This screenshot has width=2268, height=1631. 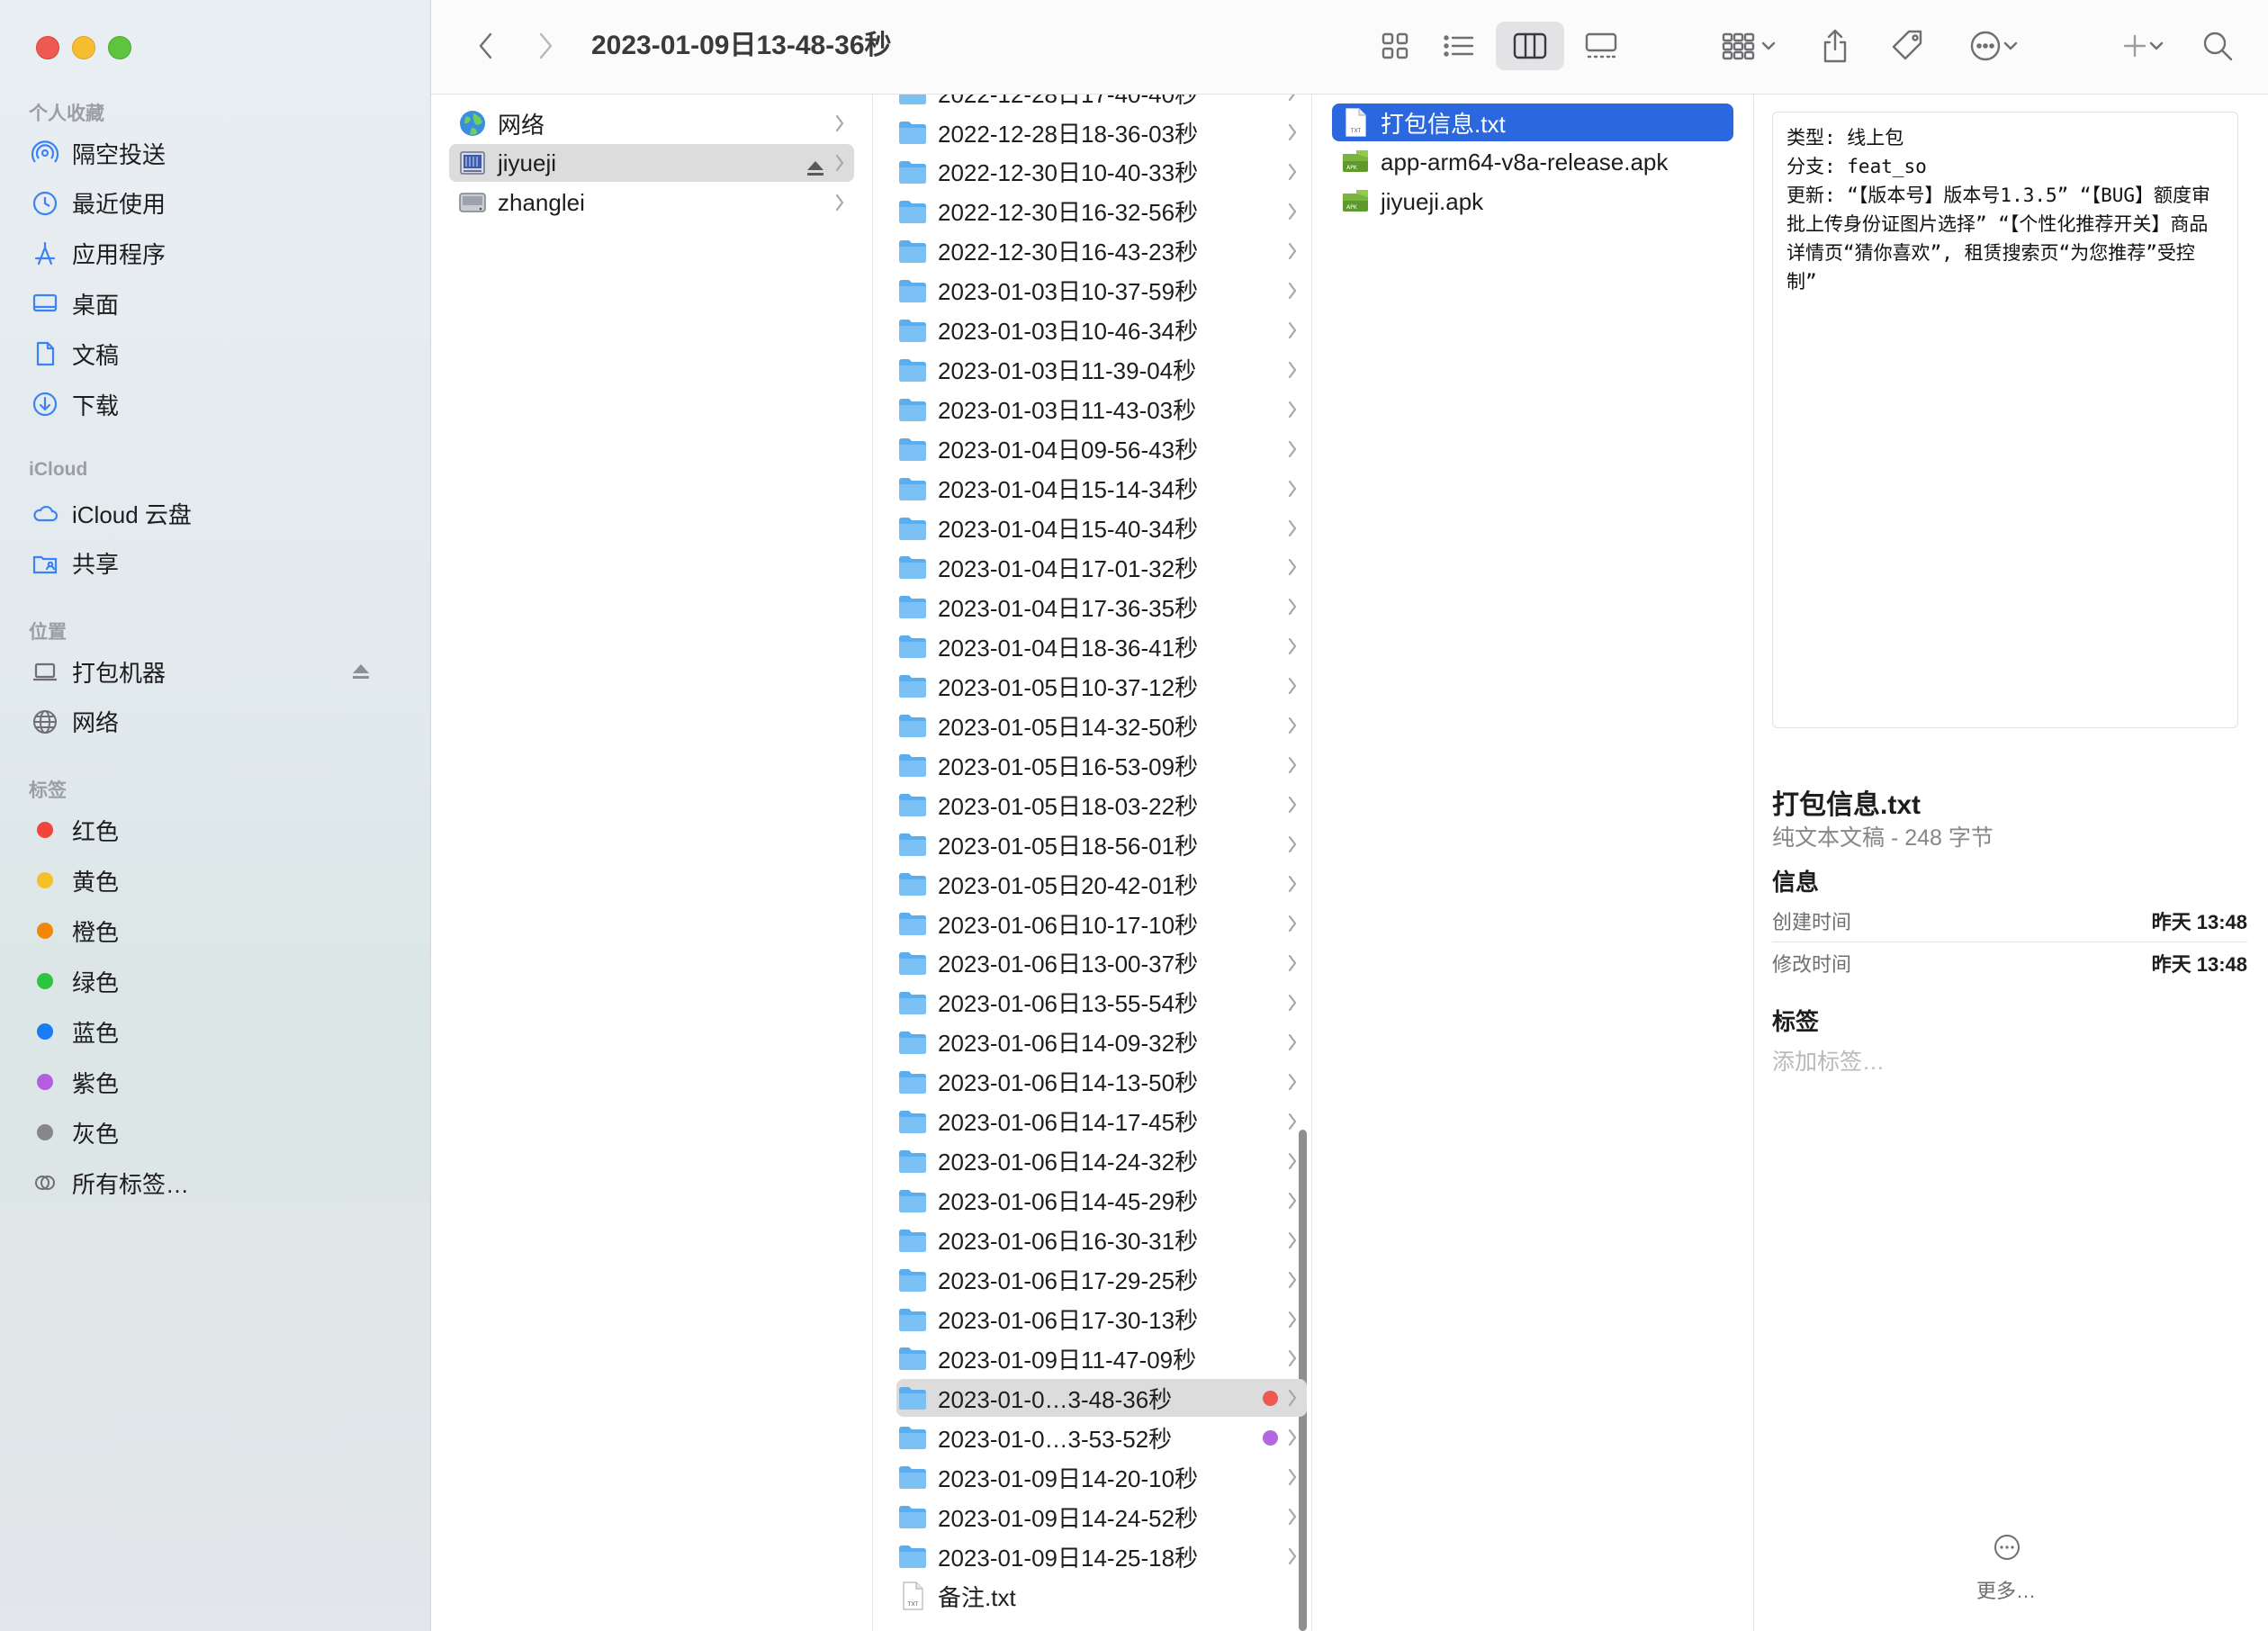 What do you see at coordinates (216, 513) in the screenshot?
I see `sidebar-item-icloud-0: iCloud 云盘` at bounding box center [216, 513].